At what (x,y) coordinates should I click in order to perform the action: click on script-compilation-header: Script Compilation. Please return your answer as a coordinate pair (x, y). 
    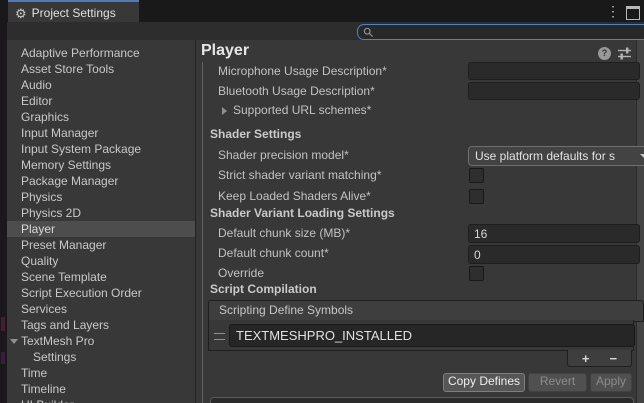
    Looking at the image, I should click on (263, 289).